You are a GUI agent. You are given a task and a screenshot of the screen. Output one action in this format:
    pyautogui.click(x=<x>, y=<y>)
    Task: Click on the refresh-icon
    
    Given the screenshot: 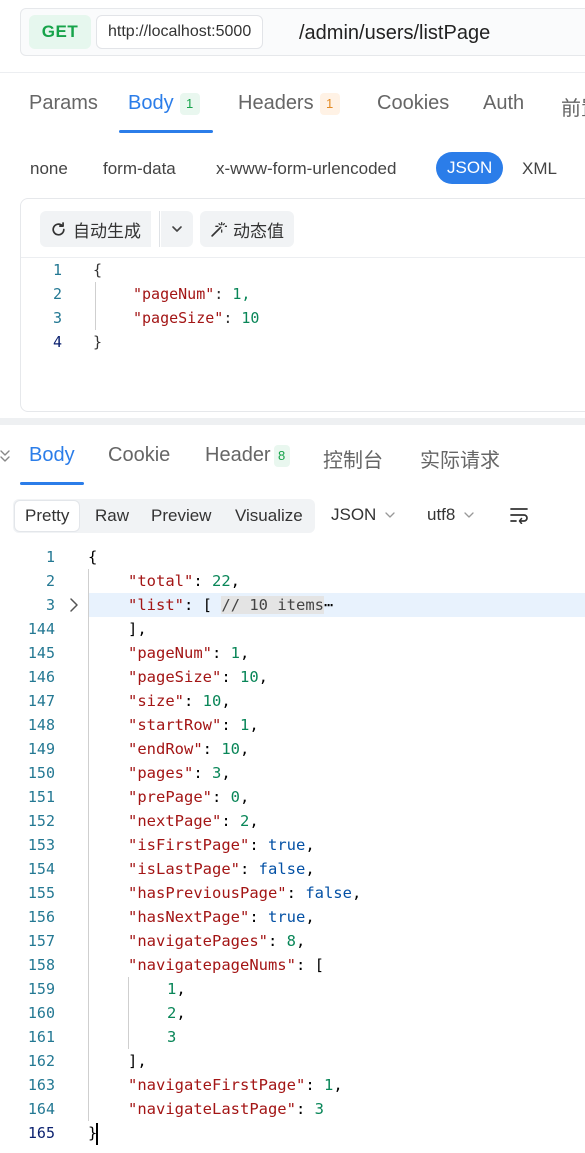 What is the action you would take?
    pyautogui.click(x=58, y=228)
    